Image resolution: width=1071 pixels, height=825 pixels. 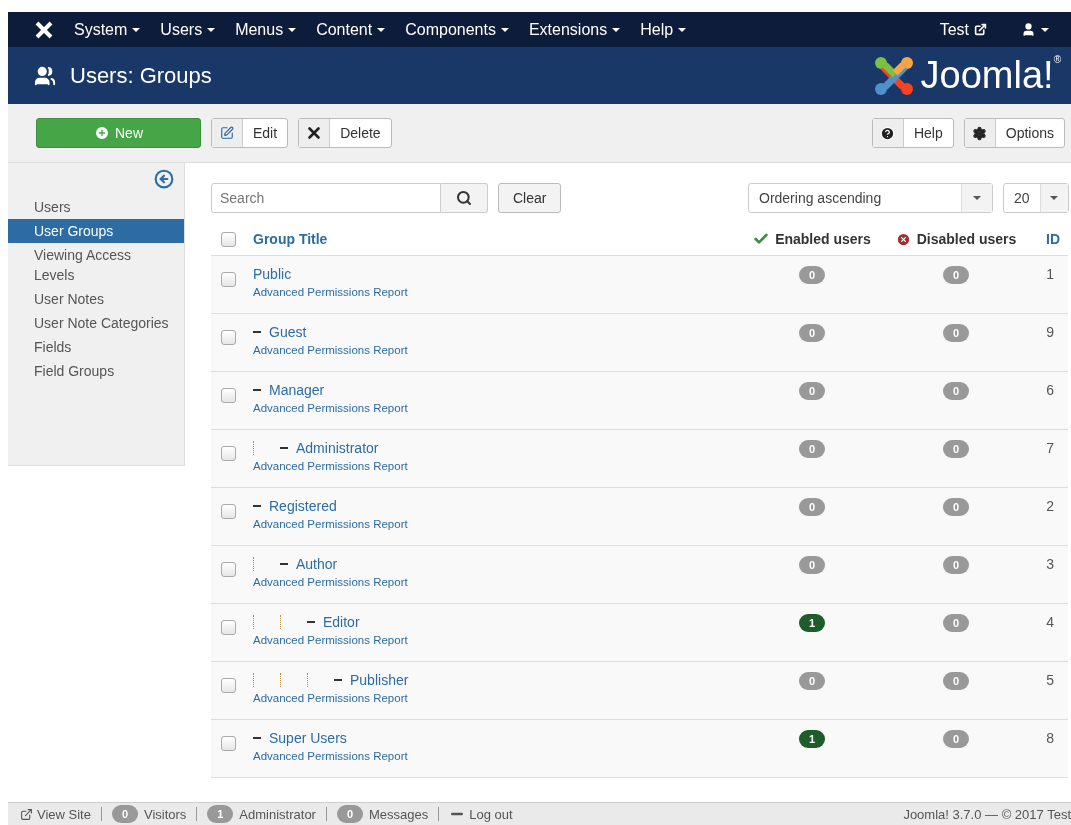 What do you see at coordinates (1050, 448) in the screenshot?
I see `id-cell-text: 7` at bounding box center [1050, 448].